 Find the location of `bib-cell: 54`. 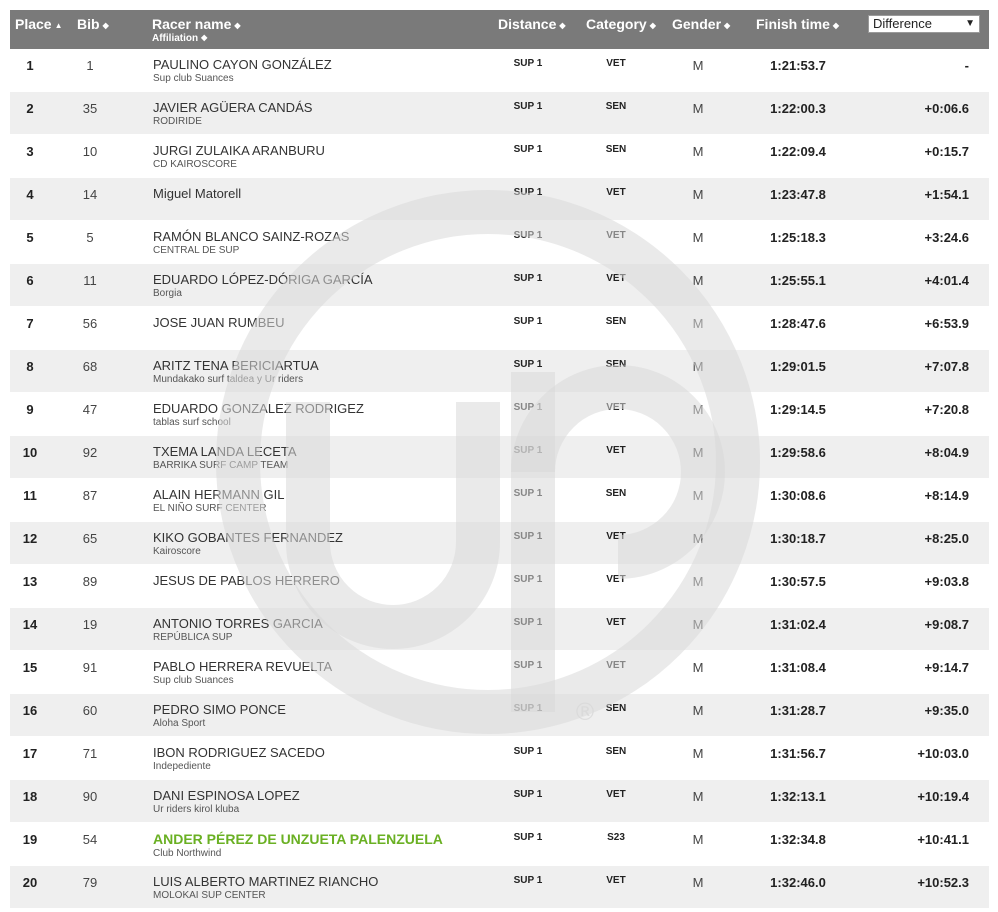

bib-cell: 54 is located at coordinates (90, 839).